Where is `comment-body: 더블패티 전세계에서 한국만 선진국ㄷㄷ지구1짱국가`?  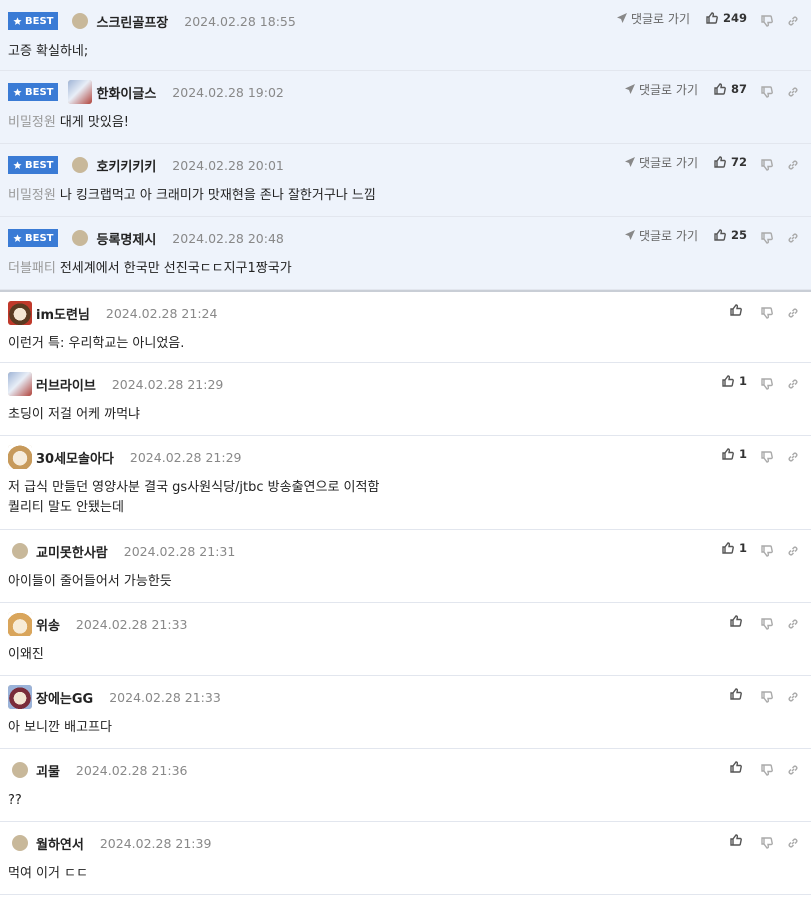 comment-body: 더블패티 전세계에서 한국만 선진국ㄷㄷ지구1짱국가 is located at coordinates (150, 269).